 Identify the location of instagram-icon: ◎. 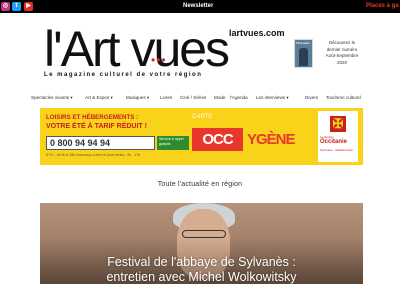
(5, 6).